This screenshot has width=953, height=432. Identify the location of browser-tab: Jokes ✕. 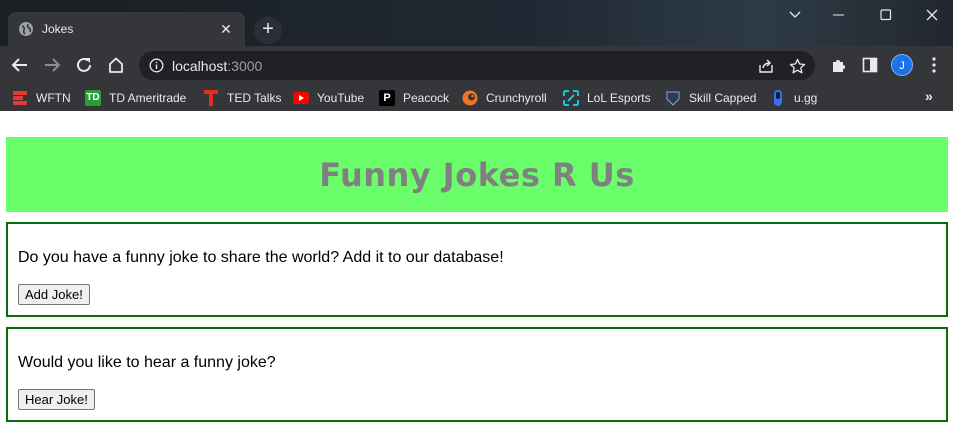
(126, 29).